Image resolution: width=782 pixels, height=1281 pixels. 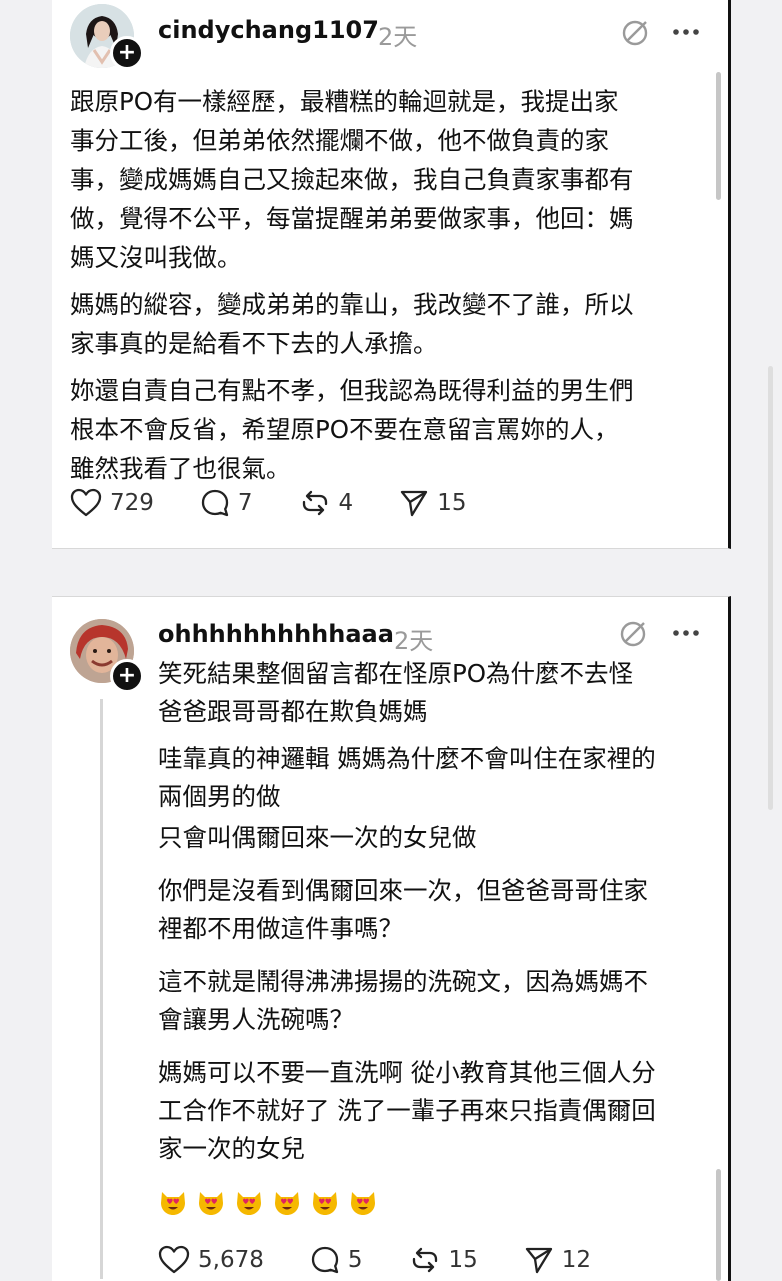 What do you see at coordinates (452, 503) in the screenshot?
I see `share-count: 15` at bounding box center [452, 503].